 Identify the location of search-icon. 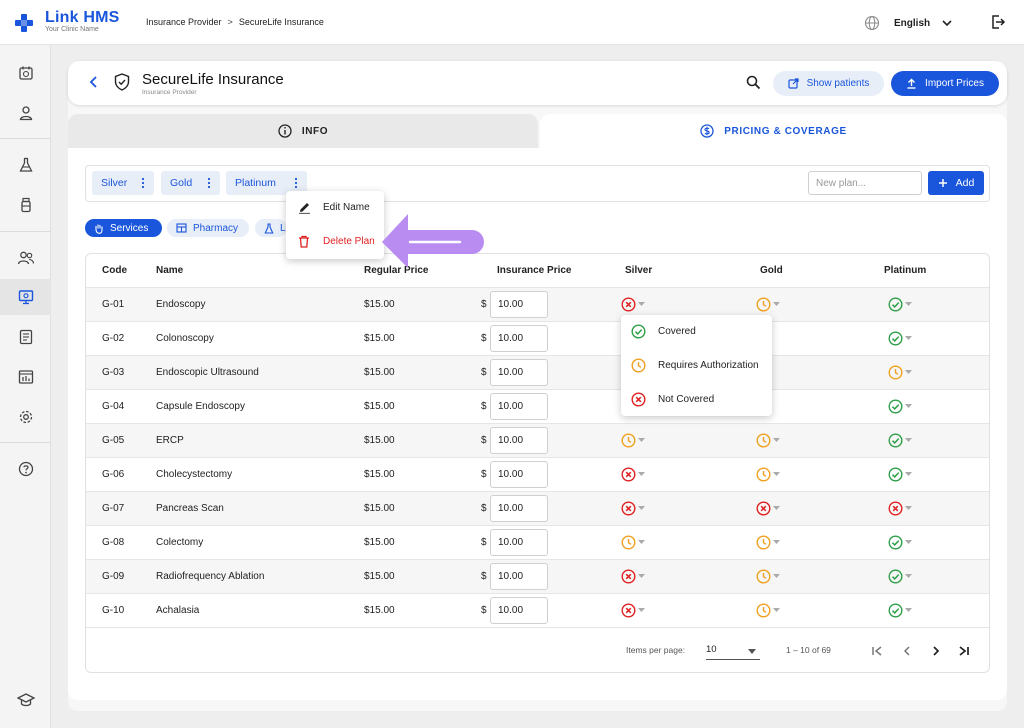
(753, 82).